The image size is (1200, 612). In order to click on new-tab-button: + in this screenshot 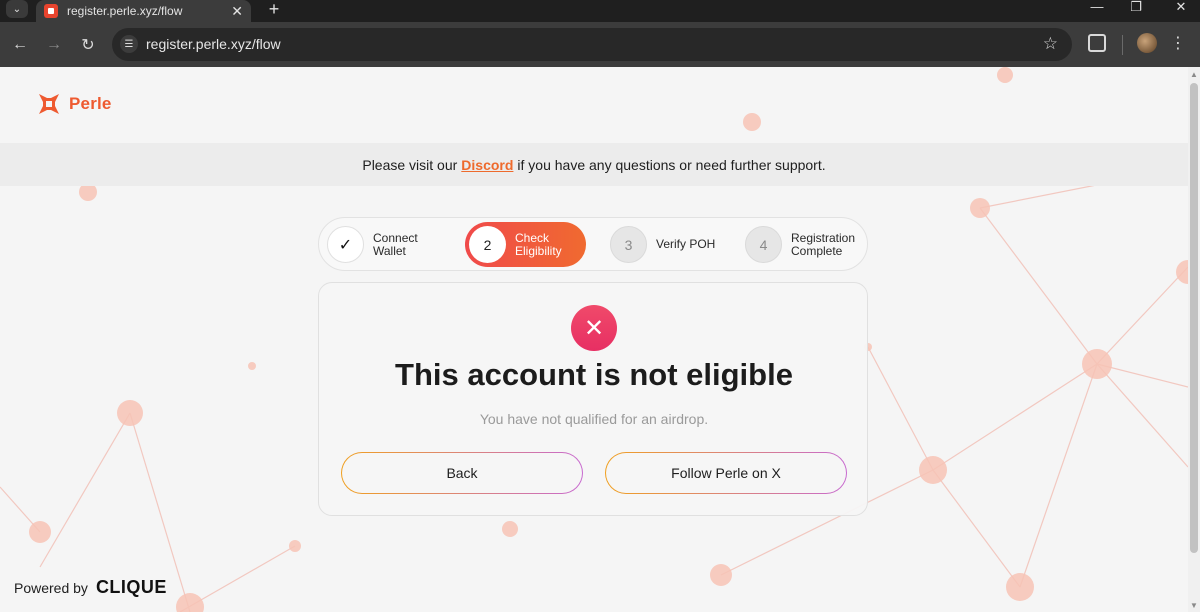, I will do `click(274, 9)`.